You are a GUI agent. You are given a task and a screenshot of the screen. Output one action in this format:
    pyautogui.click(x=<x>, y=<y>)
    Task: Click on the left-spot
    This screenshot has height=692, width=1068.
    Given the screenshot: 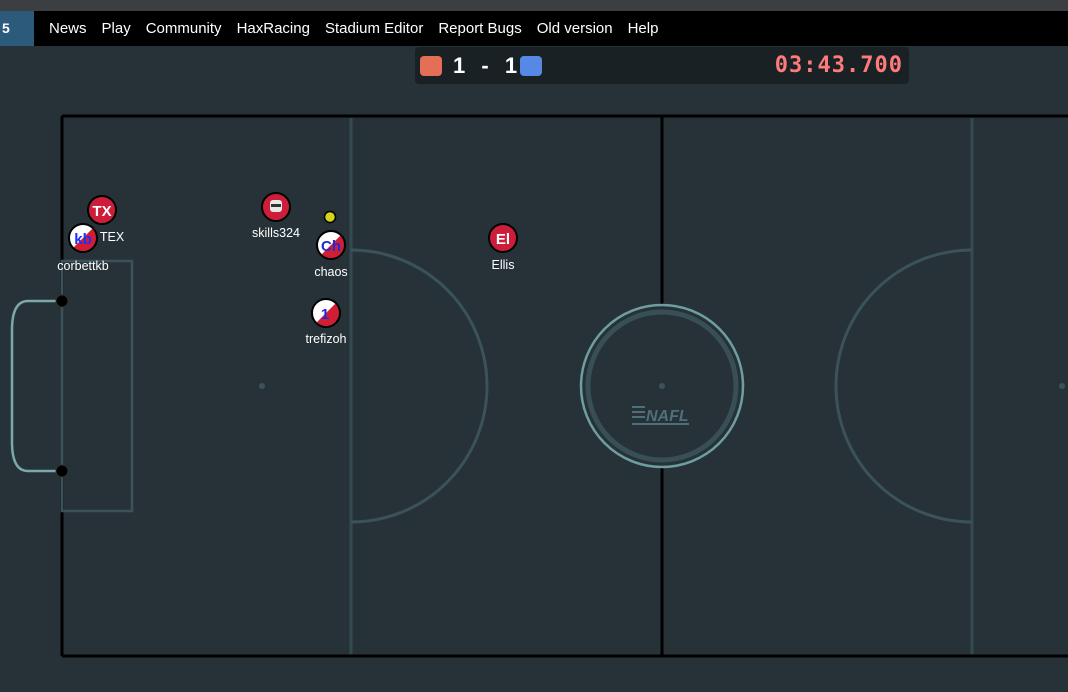 What is the action you would take?
    pyautogui.click(x=262, y=386)
    